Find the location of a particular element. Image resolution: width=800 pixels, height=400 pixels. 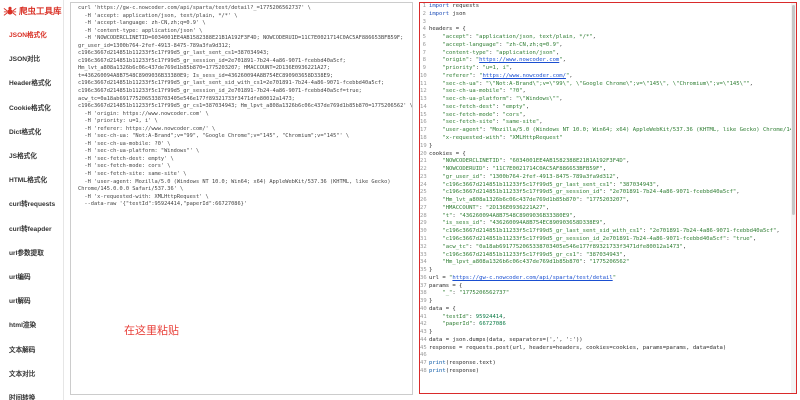

line-number: 48 is located at coordinates (423, 370).